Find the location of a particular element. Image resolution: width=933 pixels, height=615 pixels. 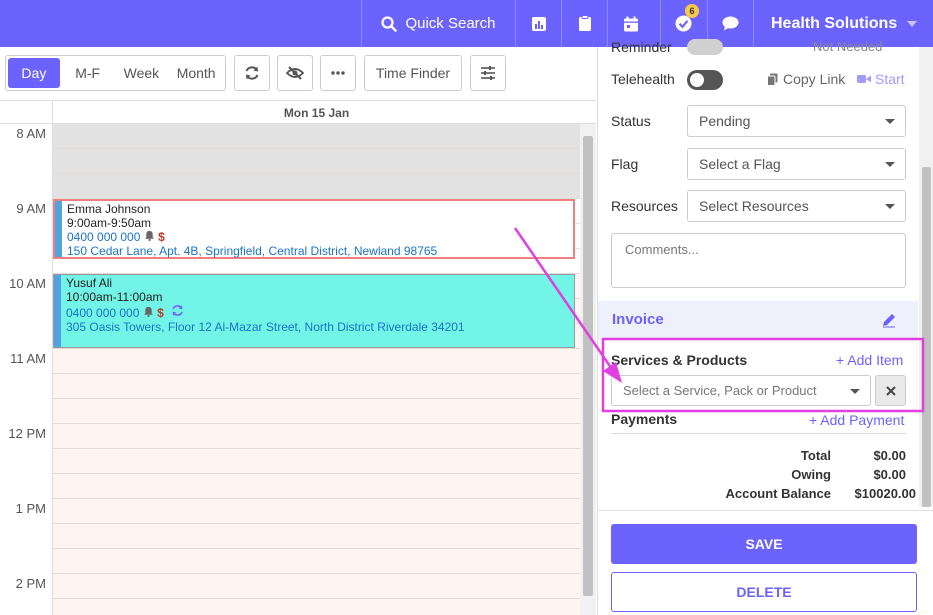

organization-name: Health Solutions is located at coordinates (834, 23).